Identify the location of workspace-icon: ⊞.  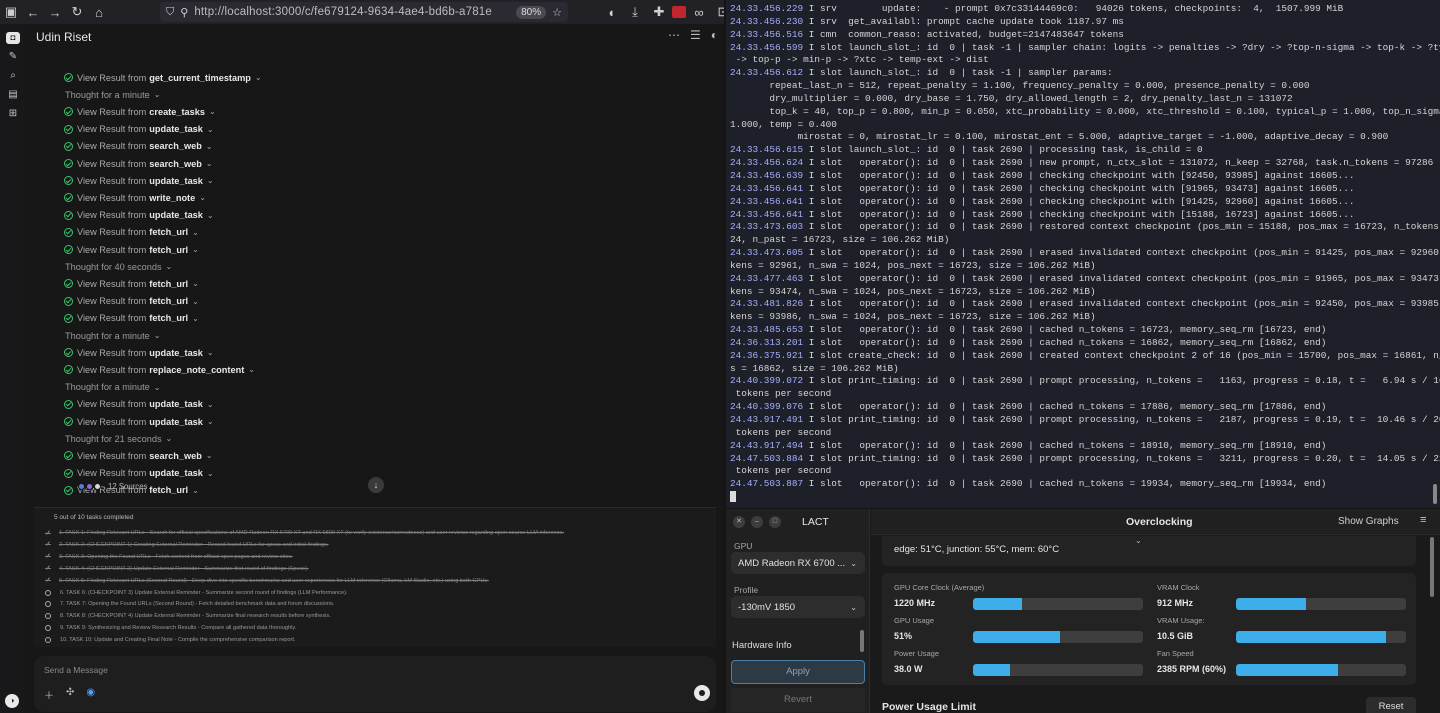
(13, 114).